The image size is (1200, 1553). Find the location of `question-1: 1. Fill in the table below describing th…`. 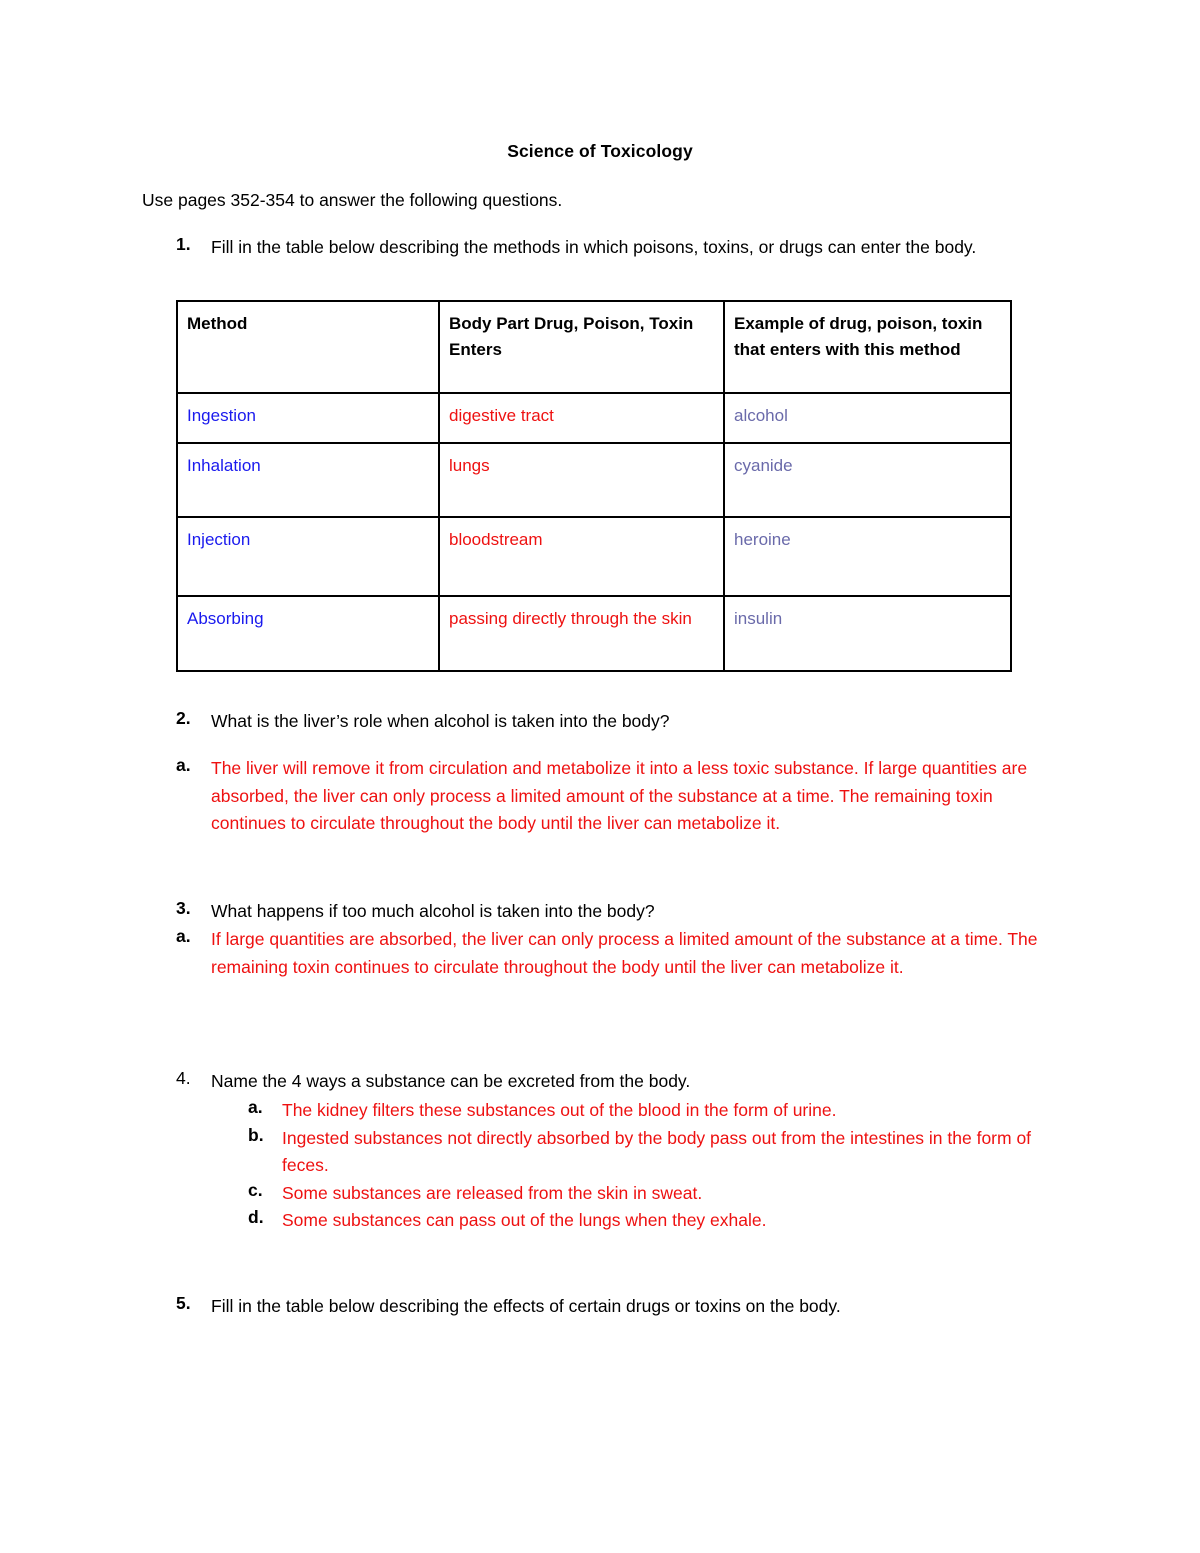

question-1: 1. Fill in the table below describing th… is located at coordinates (601, 248).